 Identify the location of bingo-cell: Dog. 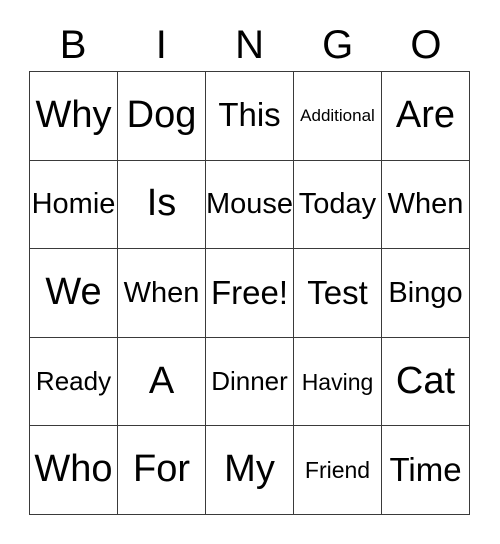
(162, 116).